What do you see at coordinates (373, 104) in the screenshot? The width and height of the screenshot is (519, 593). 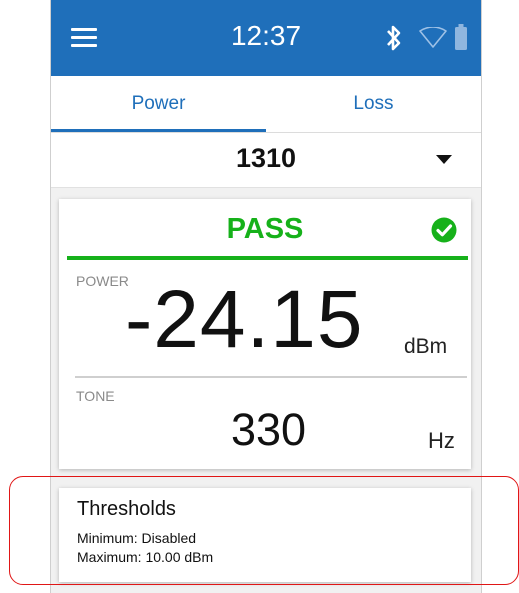 I see `tab-loss: Loss` at bounding box center [373, 104].